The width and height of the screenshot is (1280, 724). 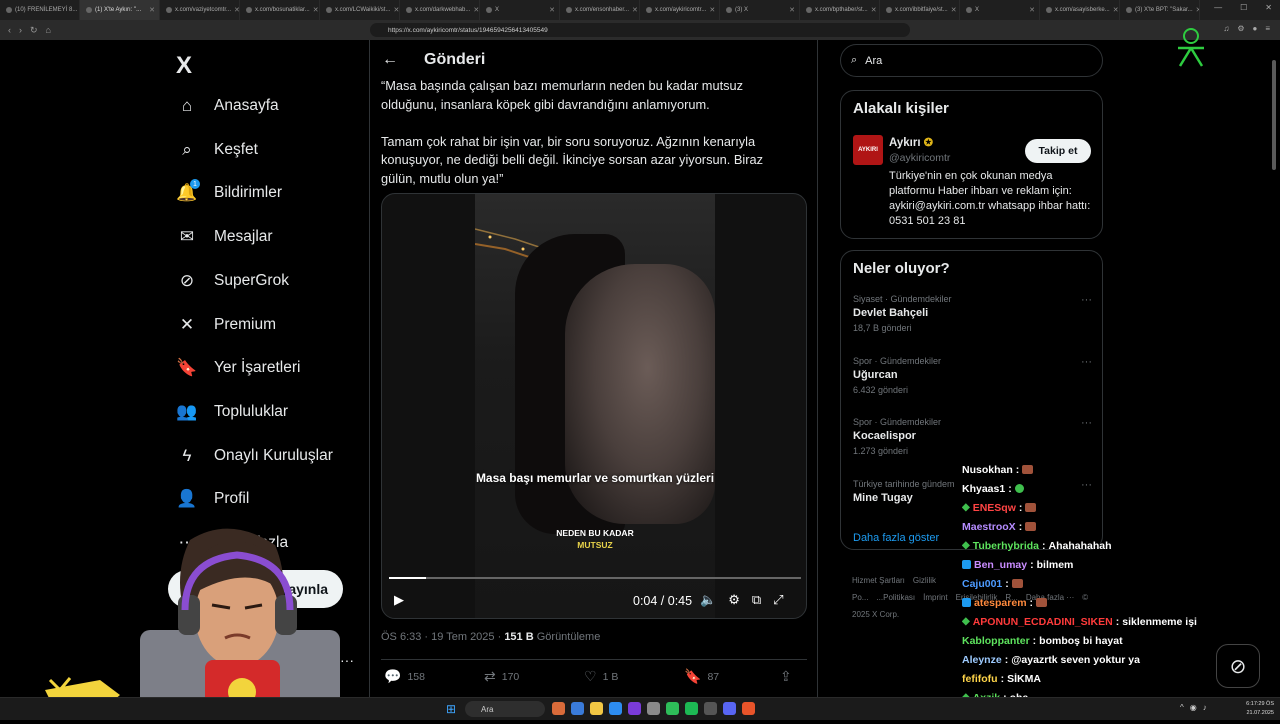 What do you see at coordinates (20, 30) in the screenshot?
I see `forward-icon: ›` at bounding box center [20, 30].